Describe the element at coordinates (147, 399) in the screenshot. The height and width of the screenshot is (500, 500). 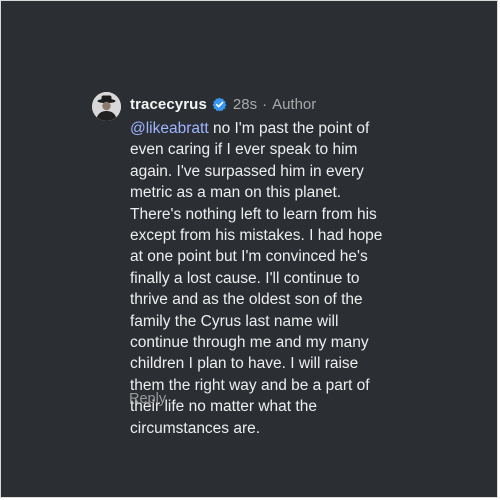
I see `reply-button: Reply` at that location.